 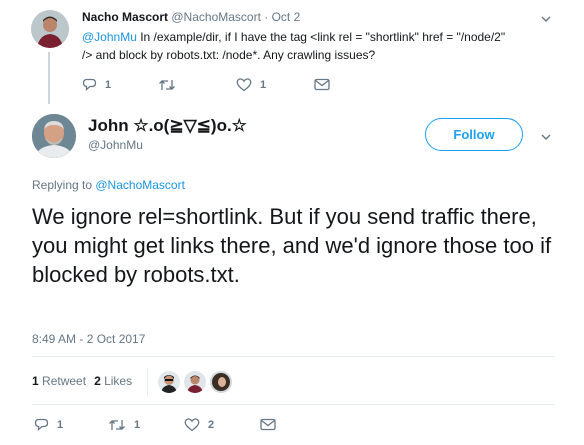 What do you see at coordinates (109, 37) in the screenshot?
I see `mention-link: @JohnMu` at bounding box center [109, 37].